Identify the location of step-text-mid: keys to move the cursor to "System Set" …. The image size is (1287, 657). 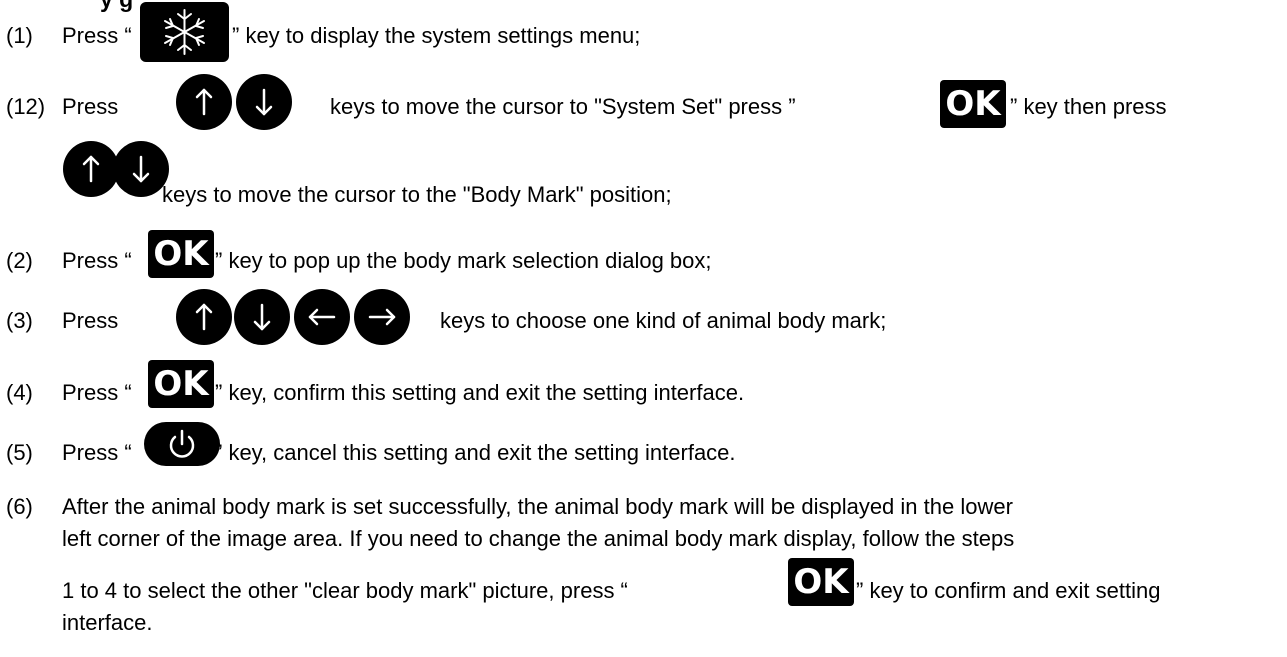
(563, 106).